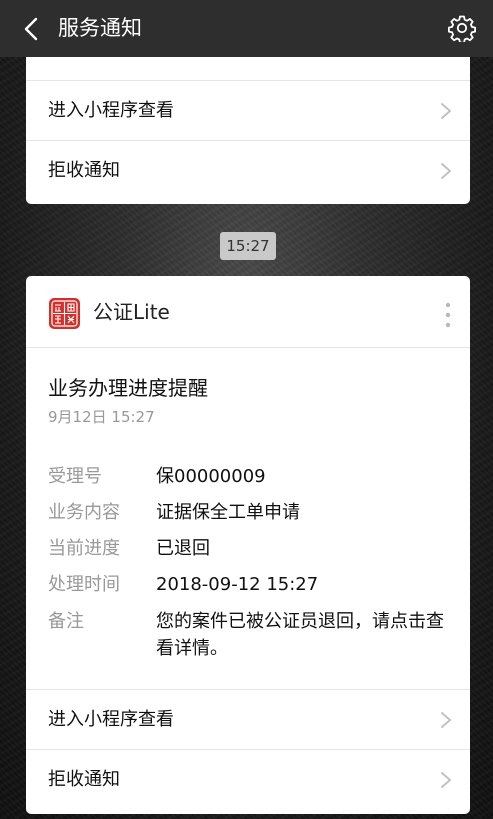  What do you see at coordinates (84, 584) in the screenshot?
I see `field-key: 处理时间` at bounding box center [84, 584].